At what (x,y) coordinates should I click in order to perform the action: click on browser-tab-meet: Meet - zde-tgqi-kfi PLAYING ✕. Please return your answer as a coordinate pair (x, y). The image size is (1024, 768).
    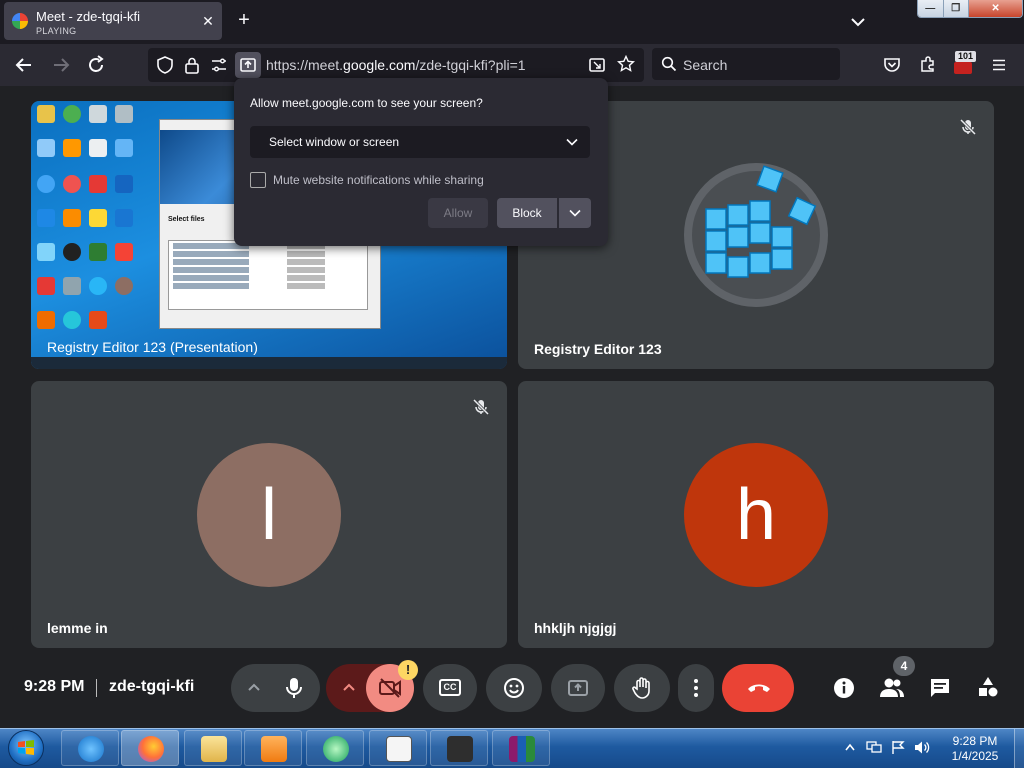
    Looking at the image, I should click on (113, 21).